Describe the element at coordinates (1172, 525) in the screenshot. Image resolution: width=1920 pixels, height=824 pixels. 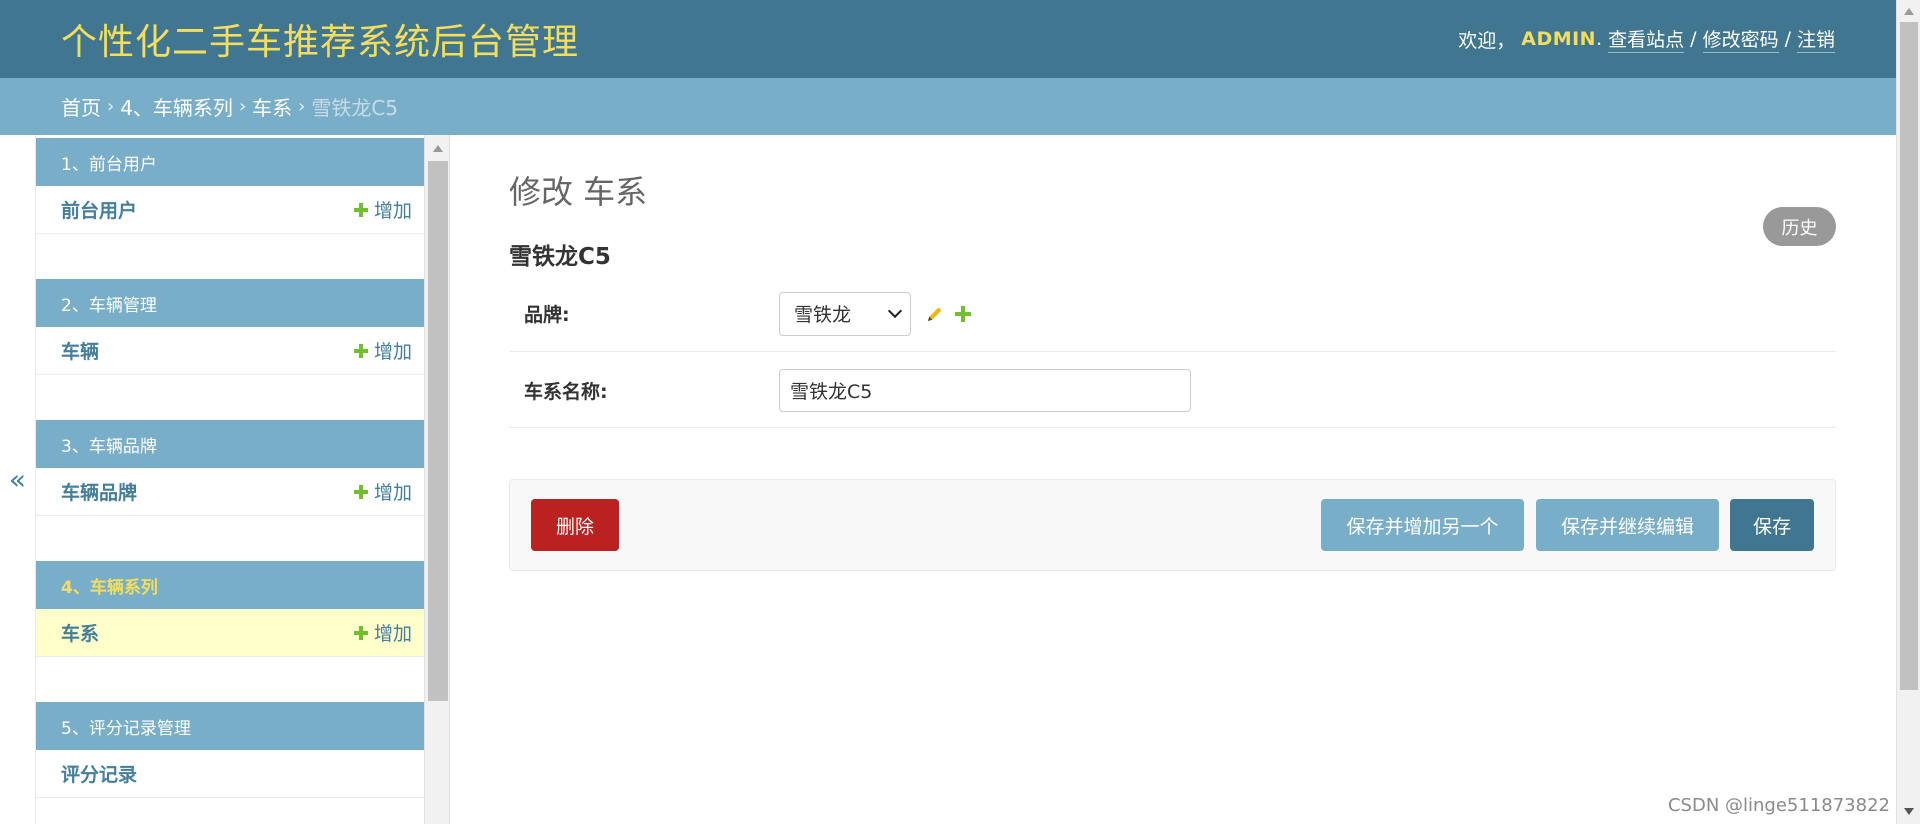
I see `submit-row: 删除 保存并增加另一个 保存并继续编辑 保存` at that location.